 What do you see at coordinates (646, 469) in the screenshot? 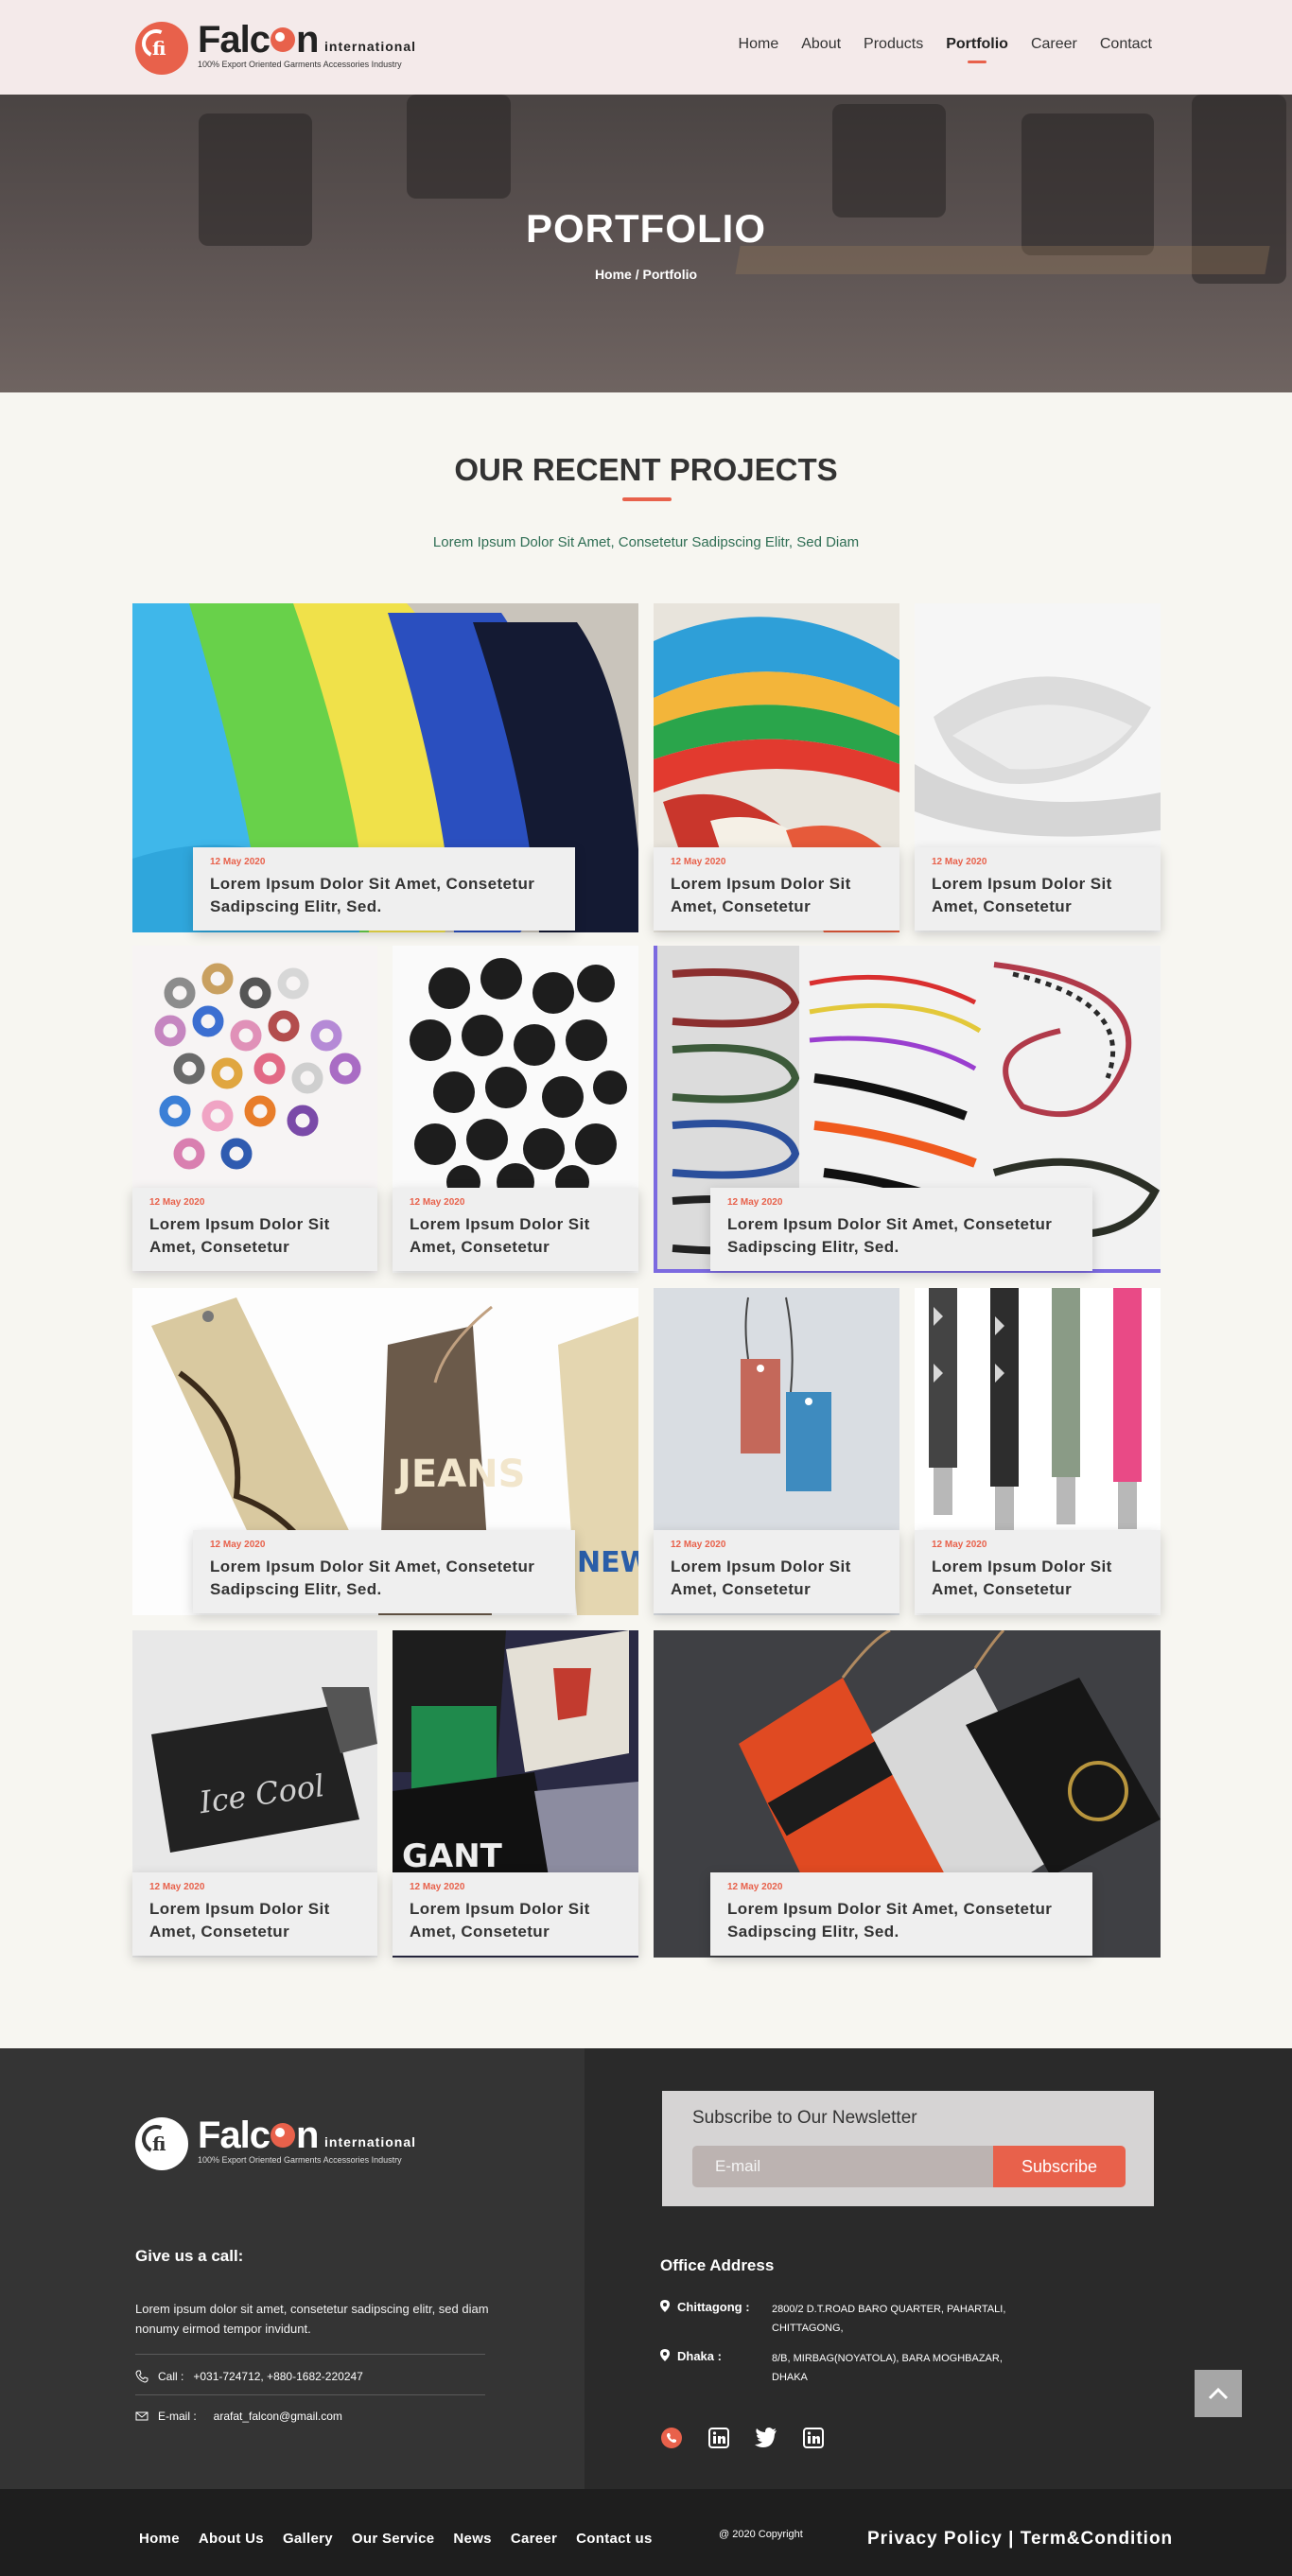
I see `section-title: OUR RECENT PROJECTS` at bounding box center [646, 469].